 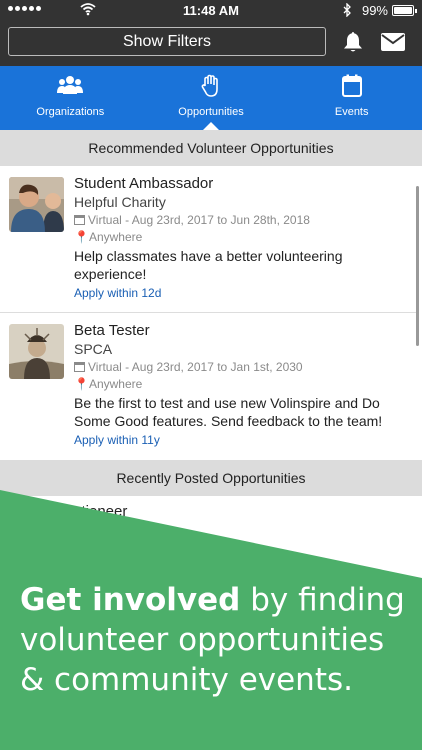 What do you see at coordinates (101, 511) in the screenshot?
I see `opportunity-title: ctioneer` at bounding box center [101, 511].